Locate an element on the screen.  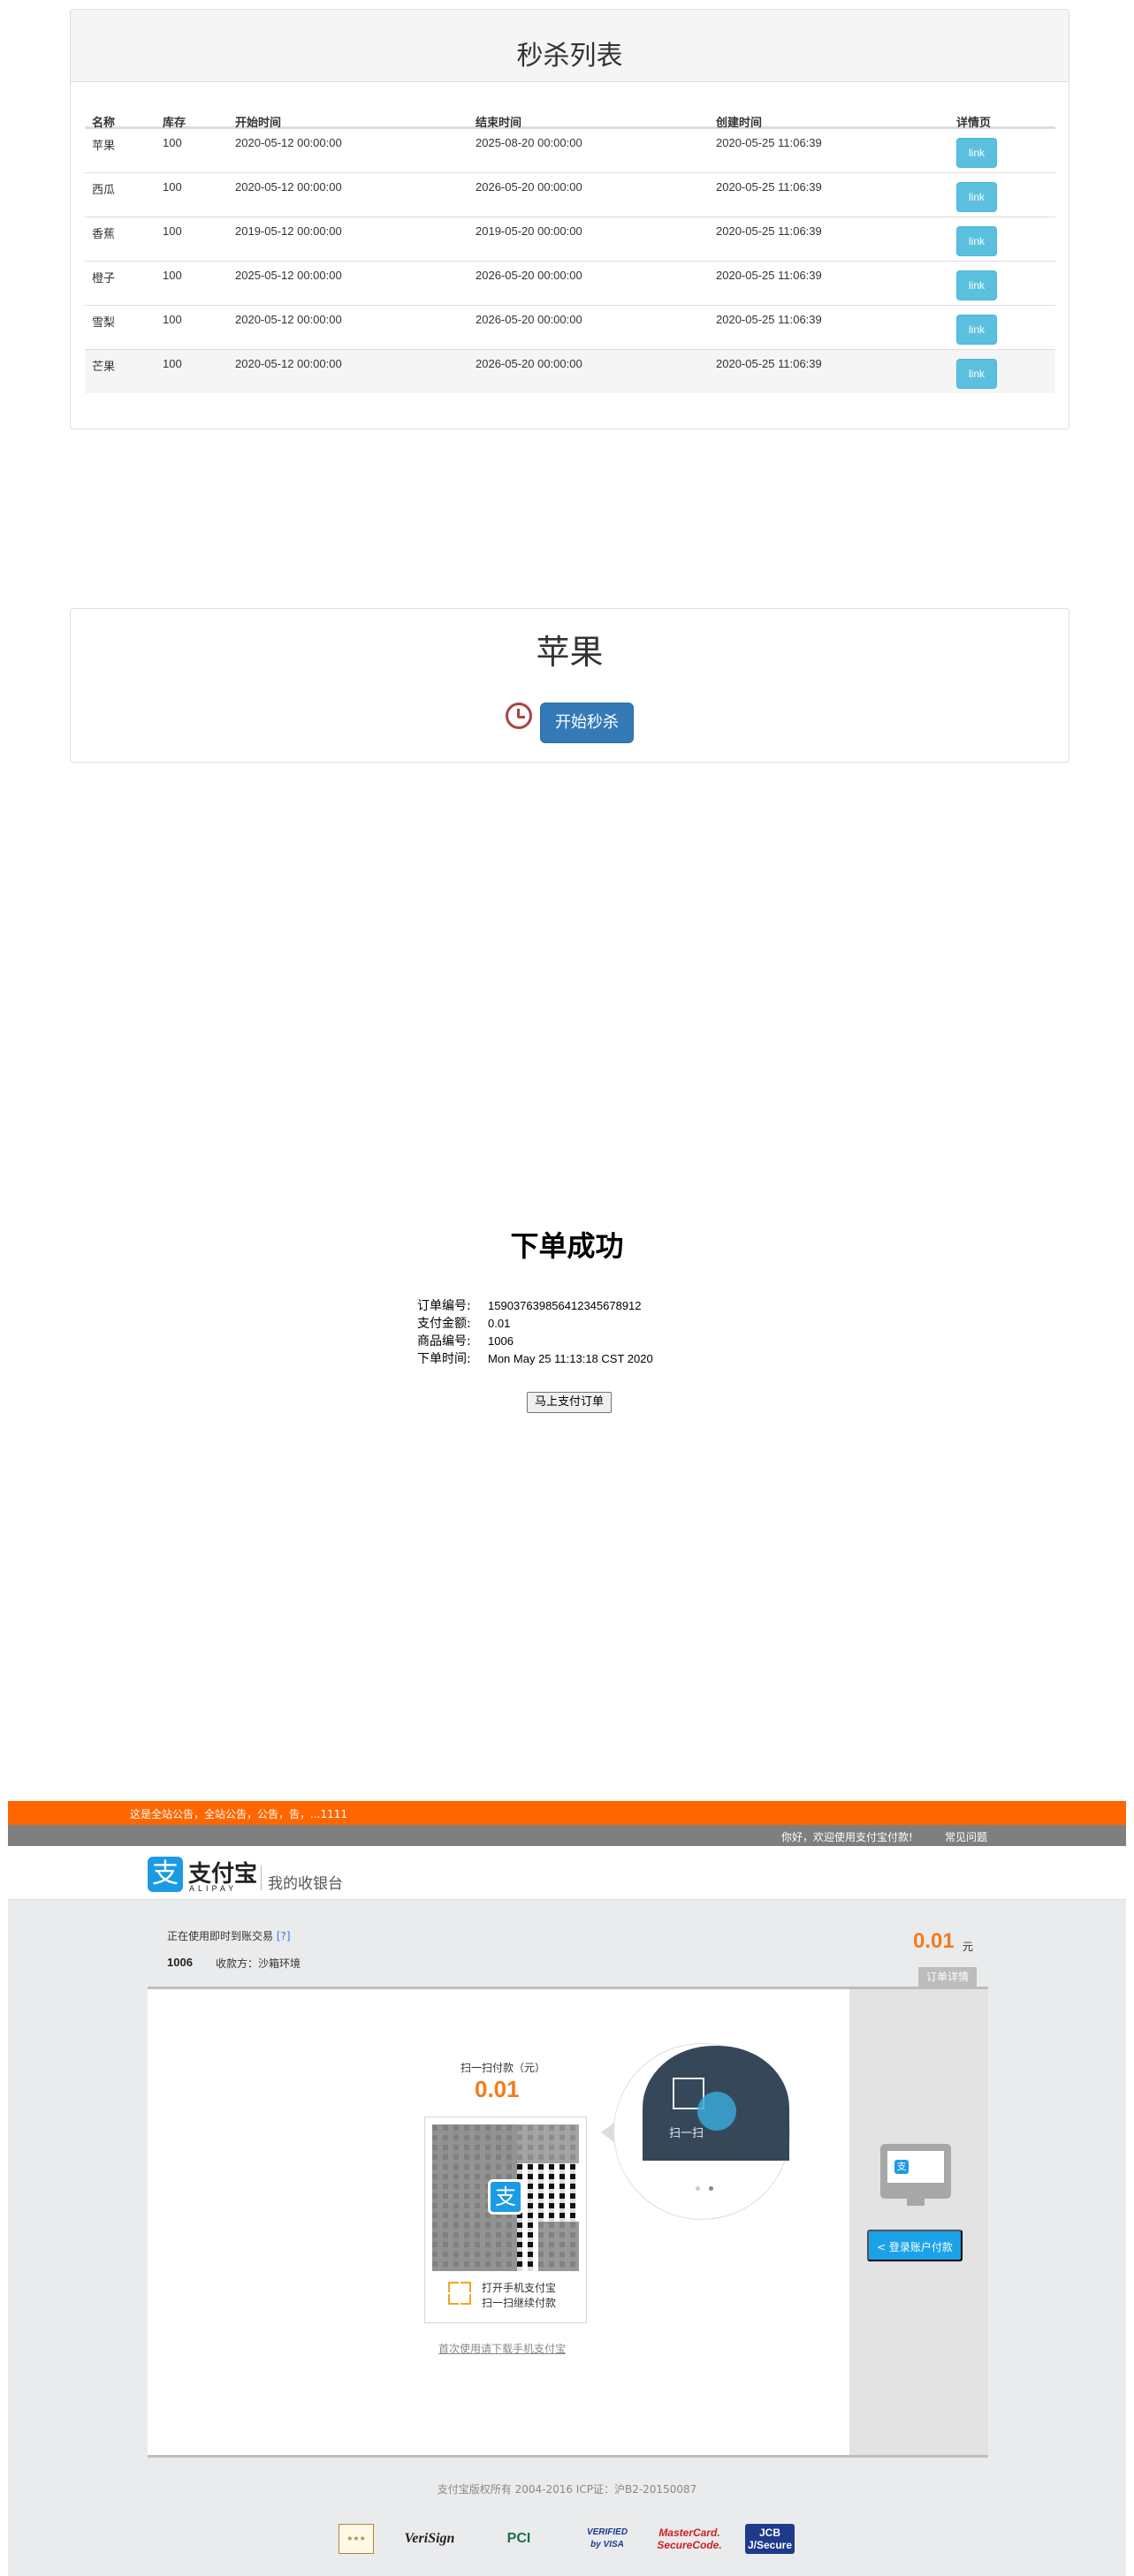
computer-stand is located at coordinates (916, 2202).